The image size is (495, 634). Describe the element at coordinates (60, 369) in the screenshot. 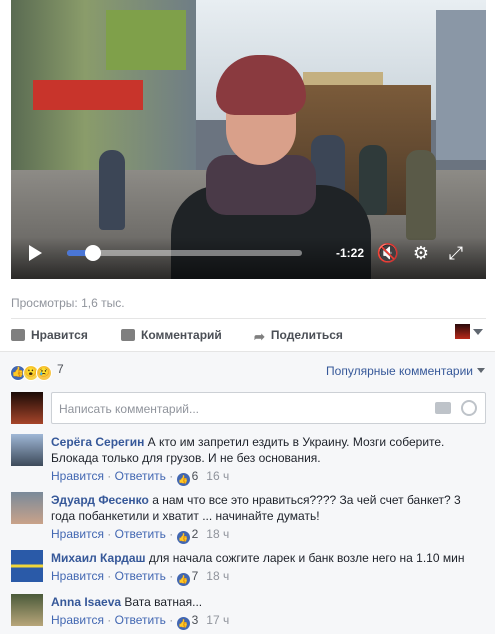

I see `reaction-count: 7` at that location.